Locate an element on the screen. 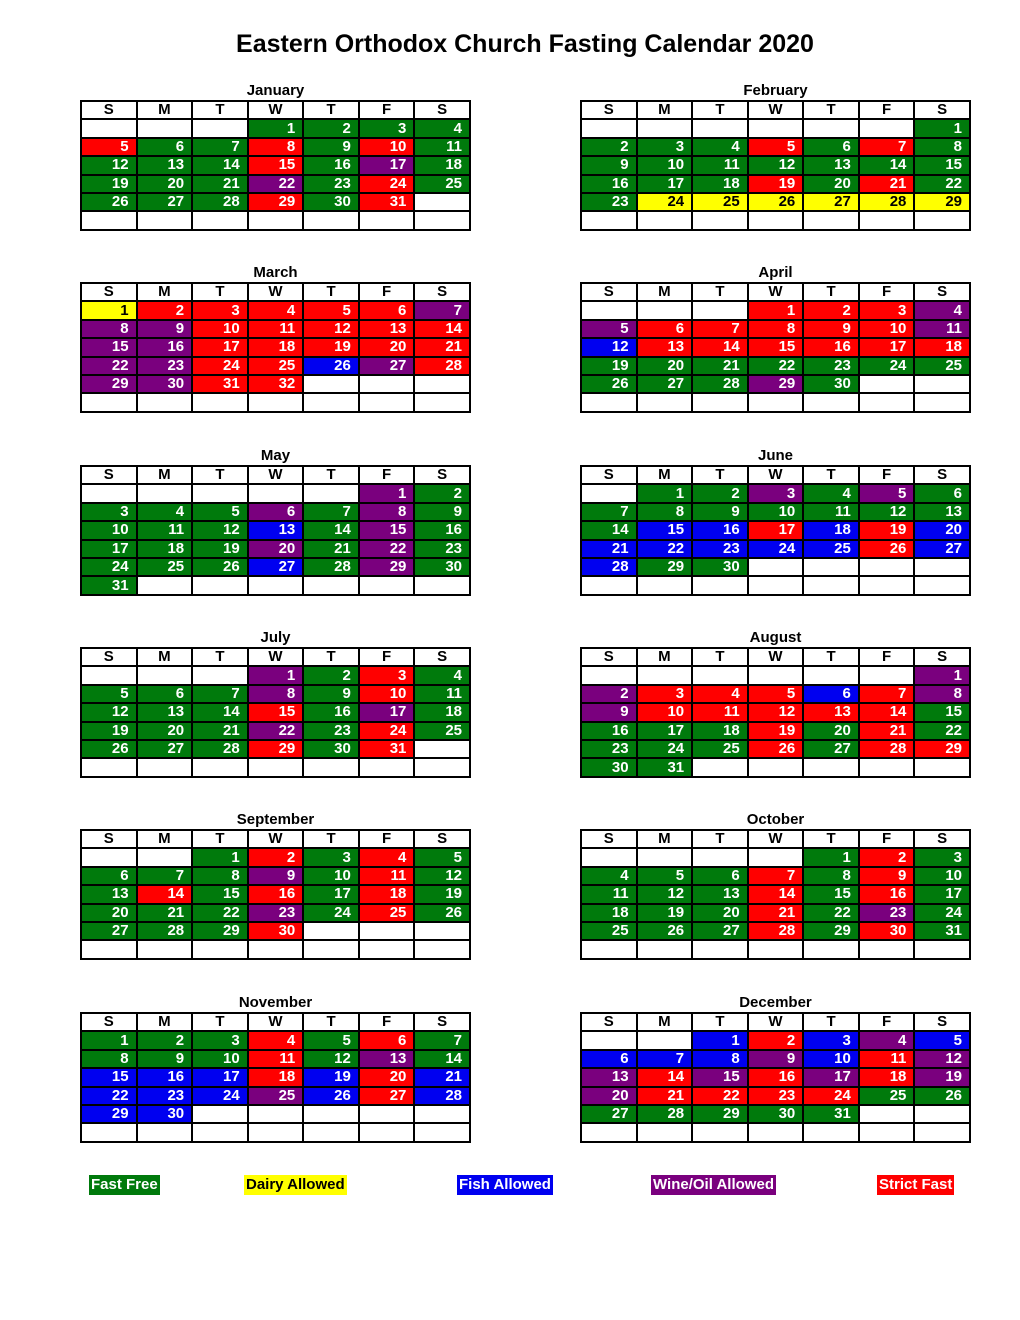 The image size is (1020, 1320). week-row: 1 is located at coordinates (775, 128).